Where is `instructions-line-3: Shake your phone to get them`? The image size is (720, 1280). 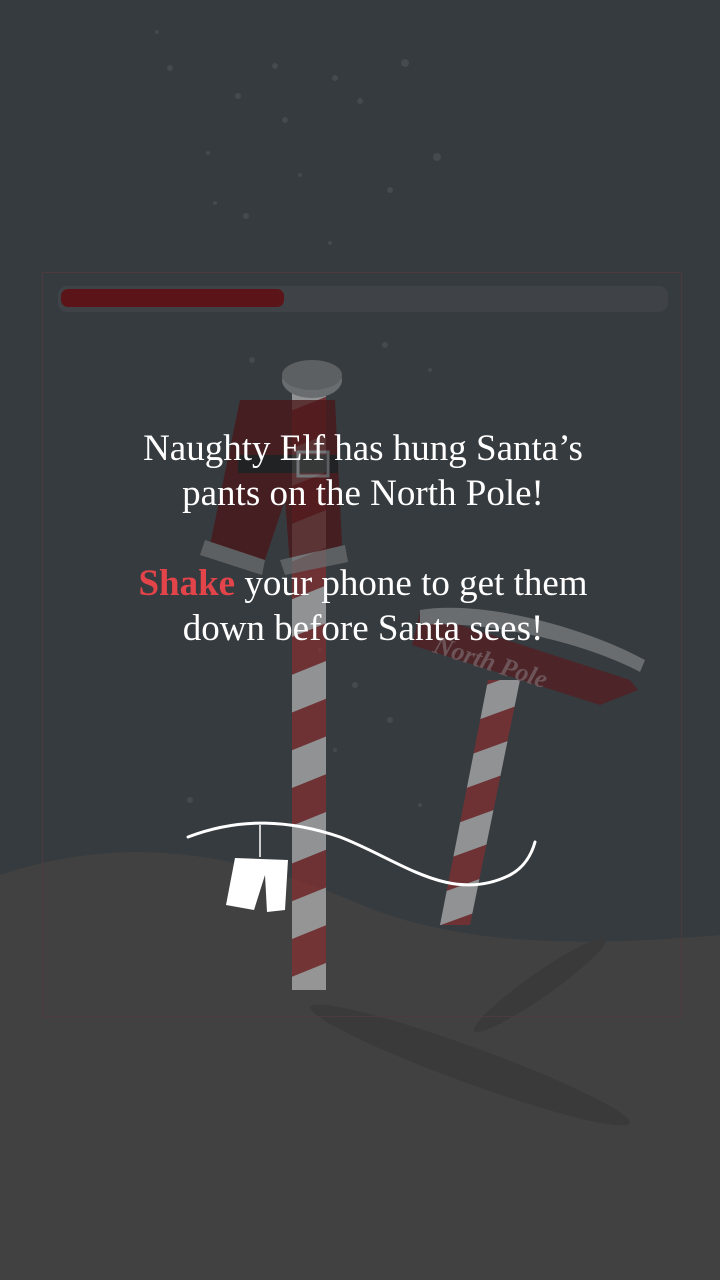
instructions-line-3: Shake your phone to get them is located at coordinates (363, 583).